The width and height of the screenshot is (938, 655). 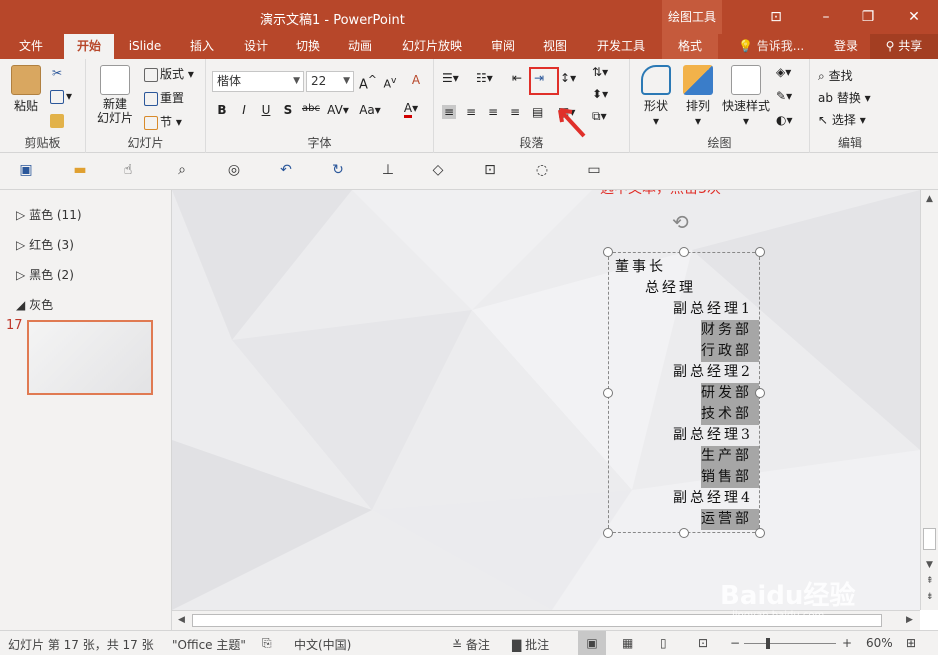 What do you see at coordinates (286, 172) in the screenshot?
I see `undo-icon: ↶` at bounding box center [286, 172].